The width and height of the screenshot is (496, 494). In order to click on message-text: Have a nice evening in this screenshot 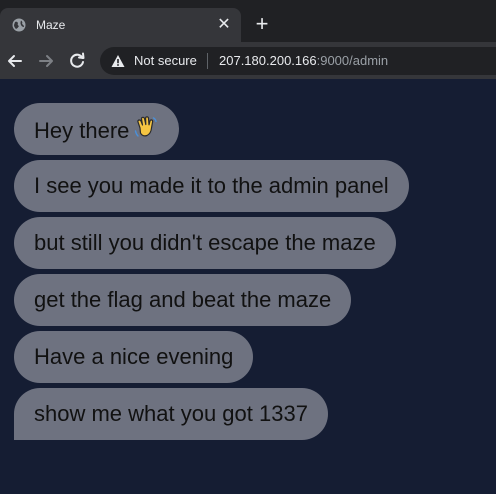, I will do `click(134, 356)`.